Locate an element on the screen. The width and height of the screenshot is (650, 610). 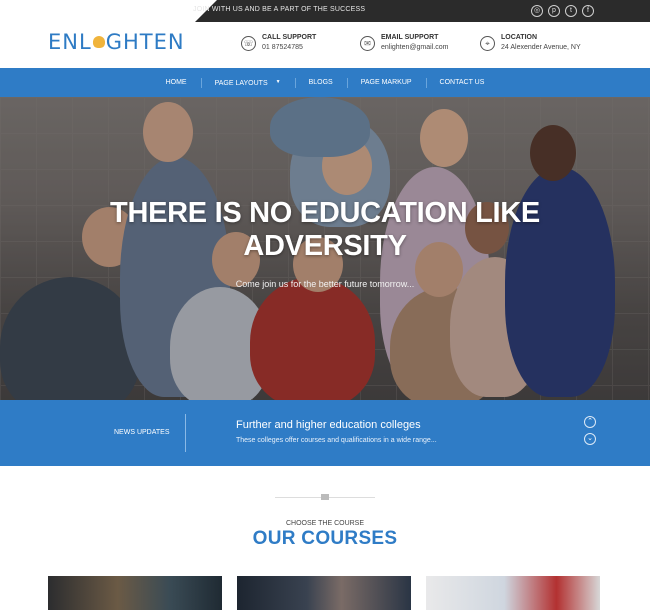
call-support: ☏ CALL SUPPORT 01 87524785 is located at coordinates (278, 43).